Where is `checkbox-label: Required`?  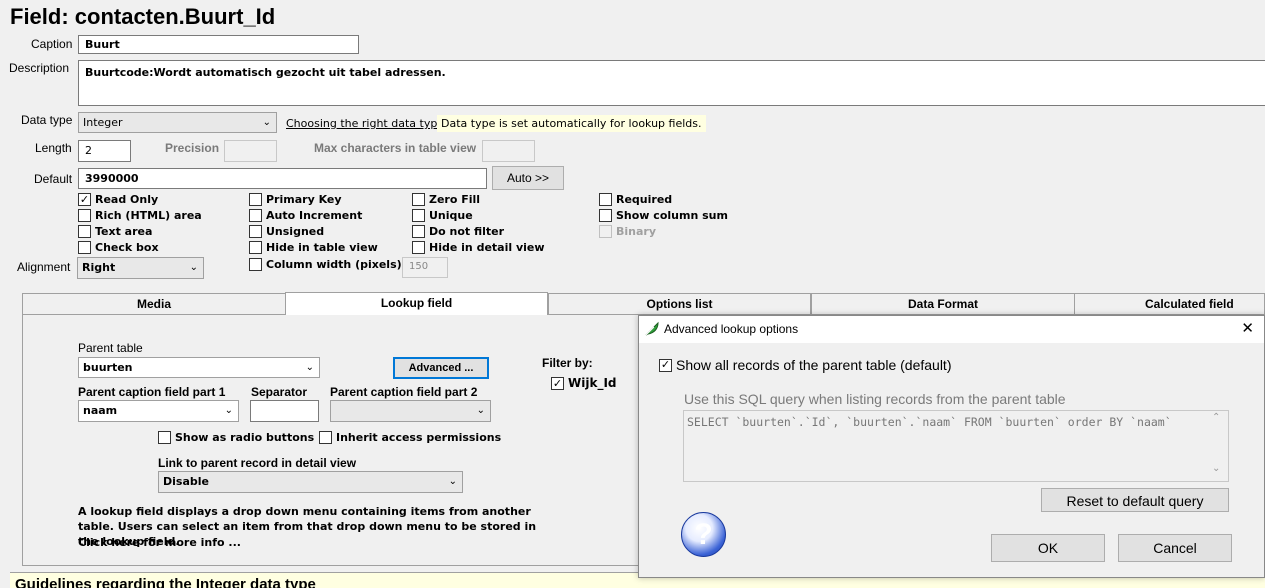
checkbox-label: Required is located at coordinates (644, 199).